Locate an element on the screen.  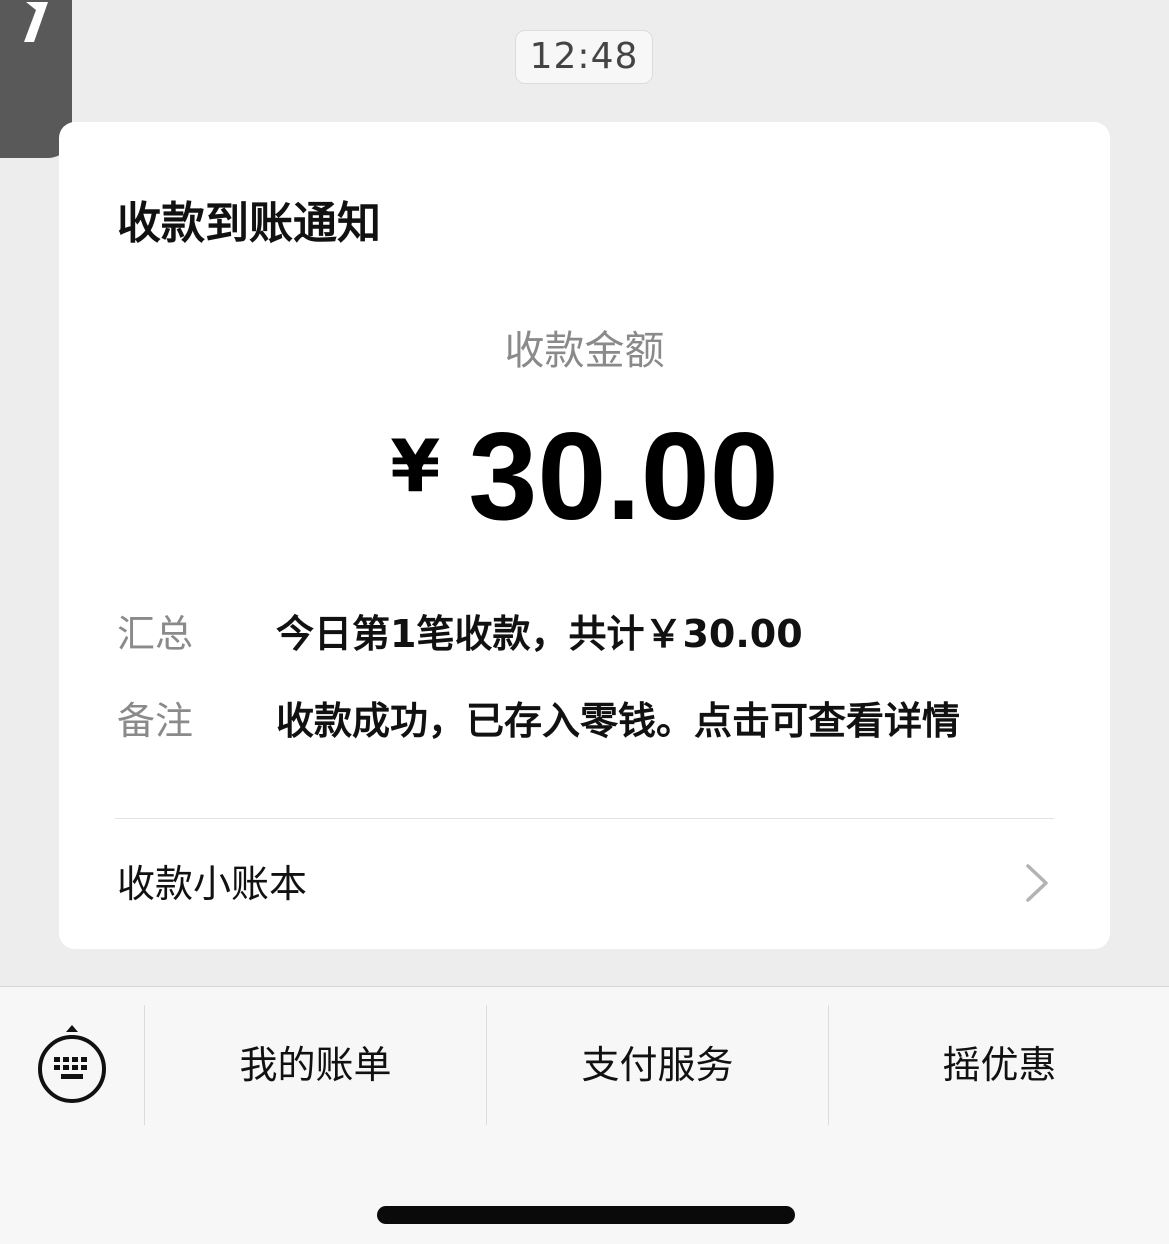
ledger-link: 收款小账本 is located at coordinates (584, 884).